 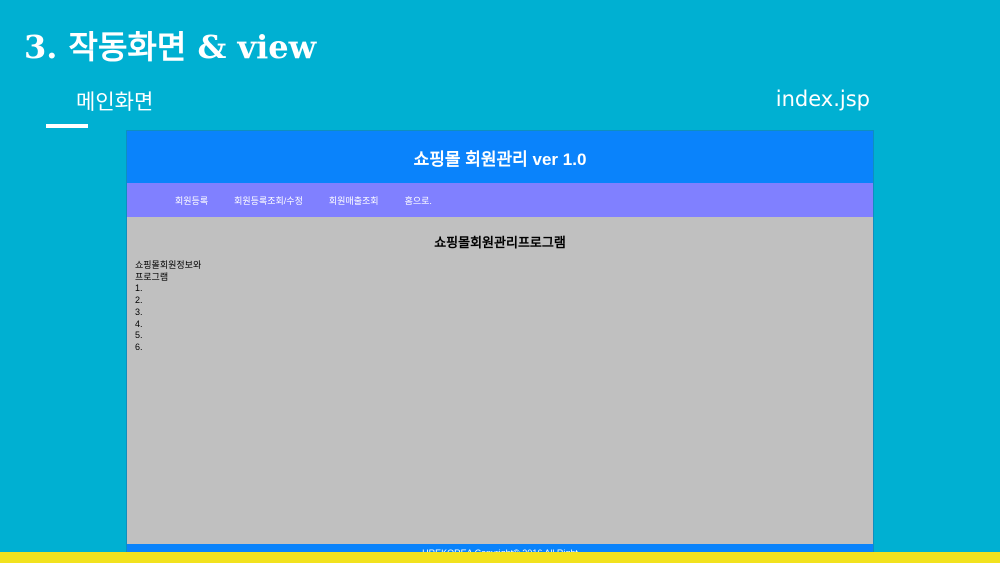 I want to click on main-body-text: 쇼핑몰회원정보와 프로그램 1. 2. 3. 4. 5. 6., so click(x=168, y=307).